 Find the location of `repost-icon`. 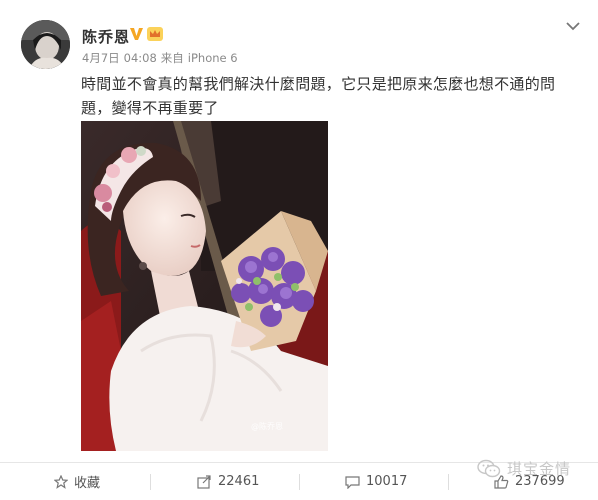

repost-icon is located at coordinates (204, 481).